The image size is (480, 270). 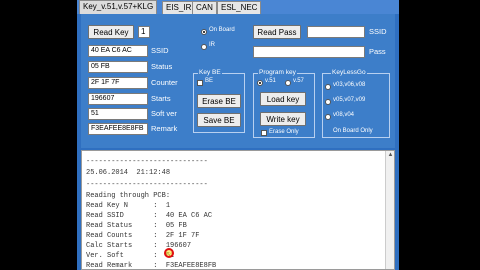 What do you see at coordinates (128, 206) in the screenshot?
I see `log-line: Read Key N : 1` at bounding box center [128, 206].